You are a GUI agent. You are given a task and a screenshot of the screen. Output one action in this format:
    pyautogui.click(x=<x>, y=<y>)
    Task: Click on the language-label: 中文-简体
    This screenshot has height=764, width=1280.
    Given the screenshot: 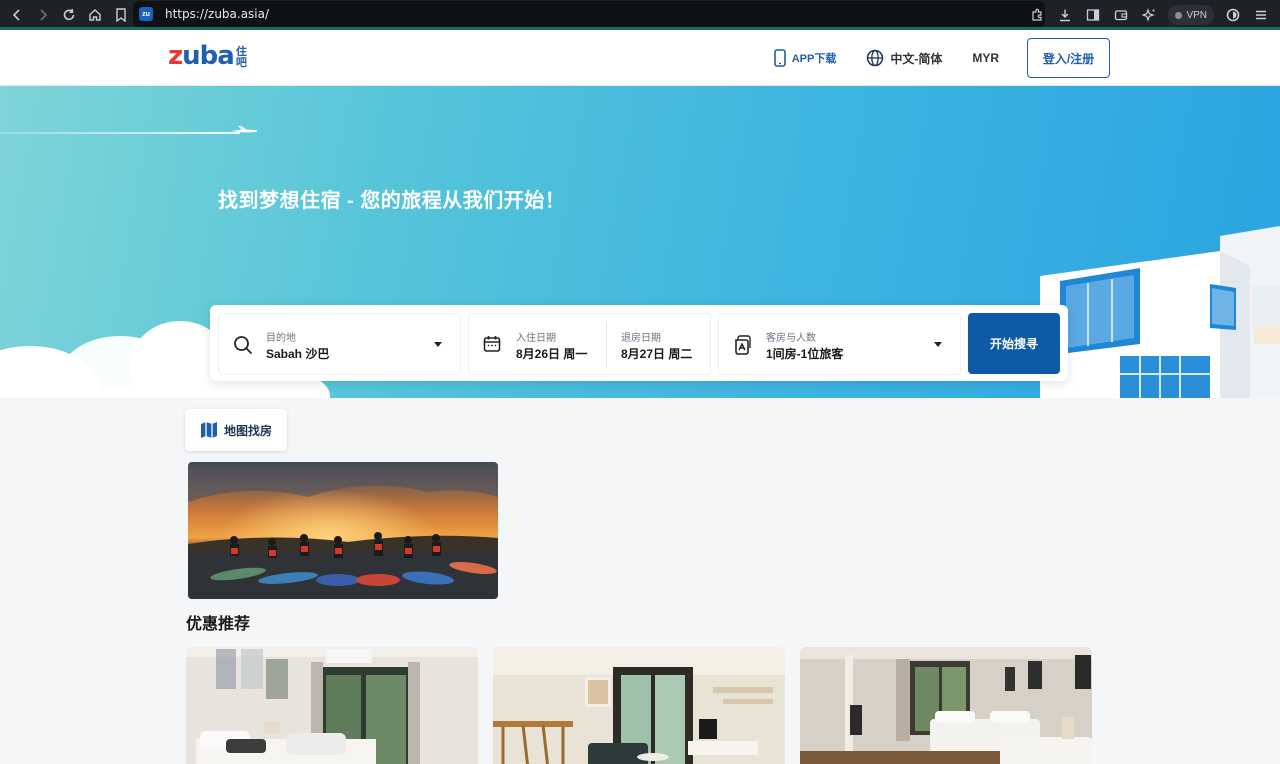 What is the action you would take?
    pyautogui.click(x=916, y=58)
    